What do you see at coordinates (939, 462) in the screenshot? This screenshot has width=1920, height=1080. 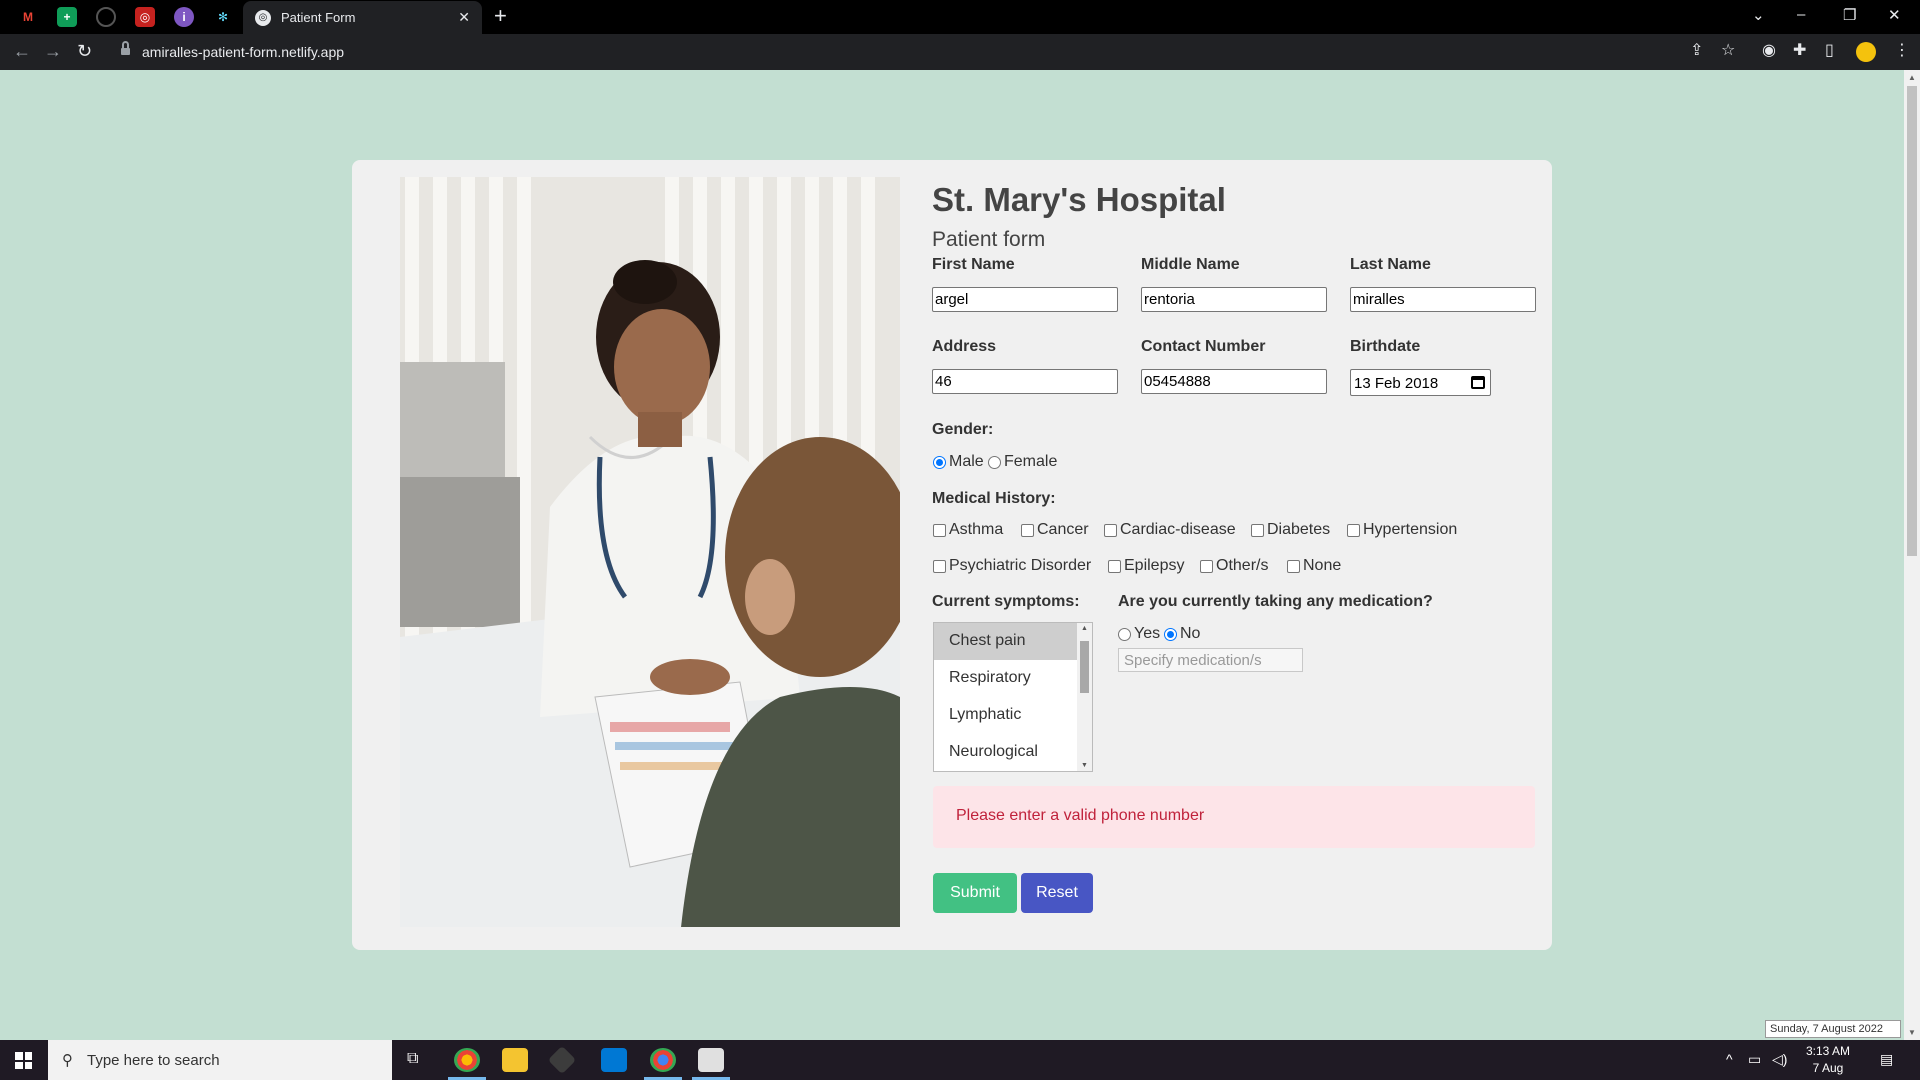 I see `male-radio` at bounding box center [939, 462].